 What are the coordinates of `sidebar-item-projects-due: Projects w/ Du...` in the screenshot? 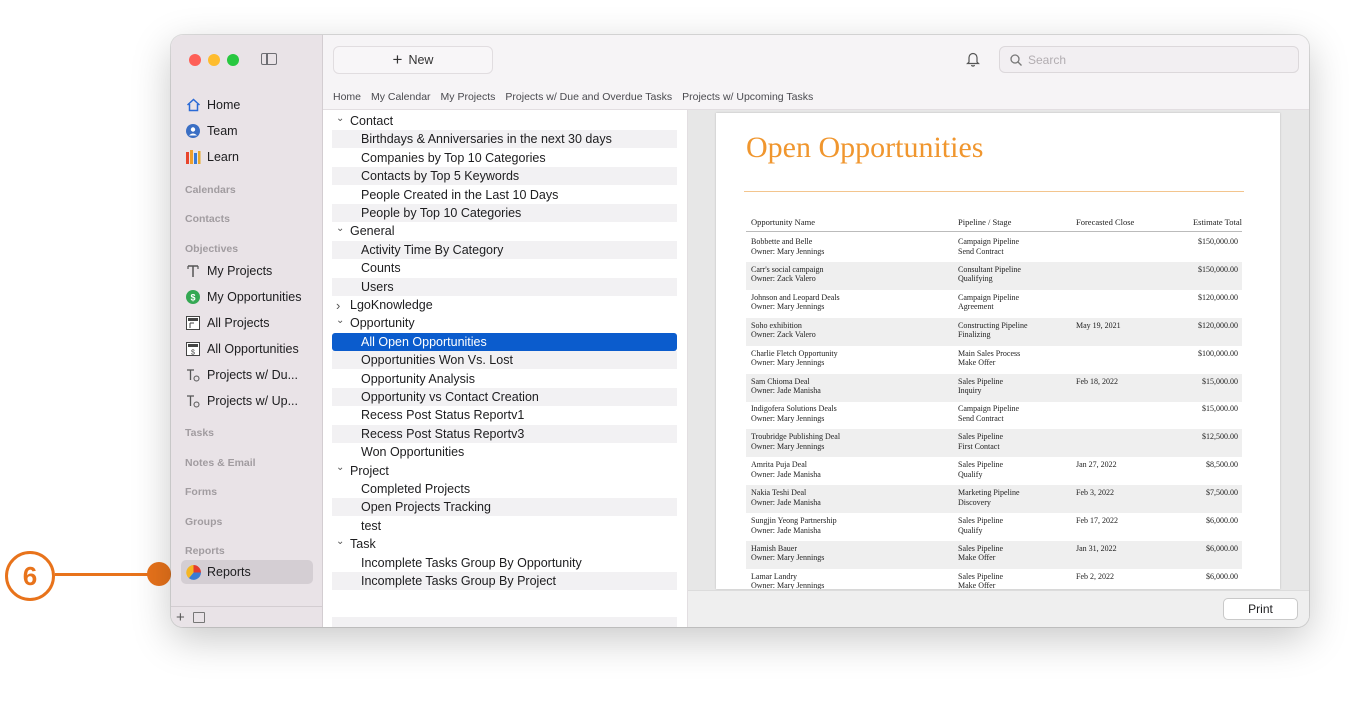 It's located at (247, 375).